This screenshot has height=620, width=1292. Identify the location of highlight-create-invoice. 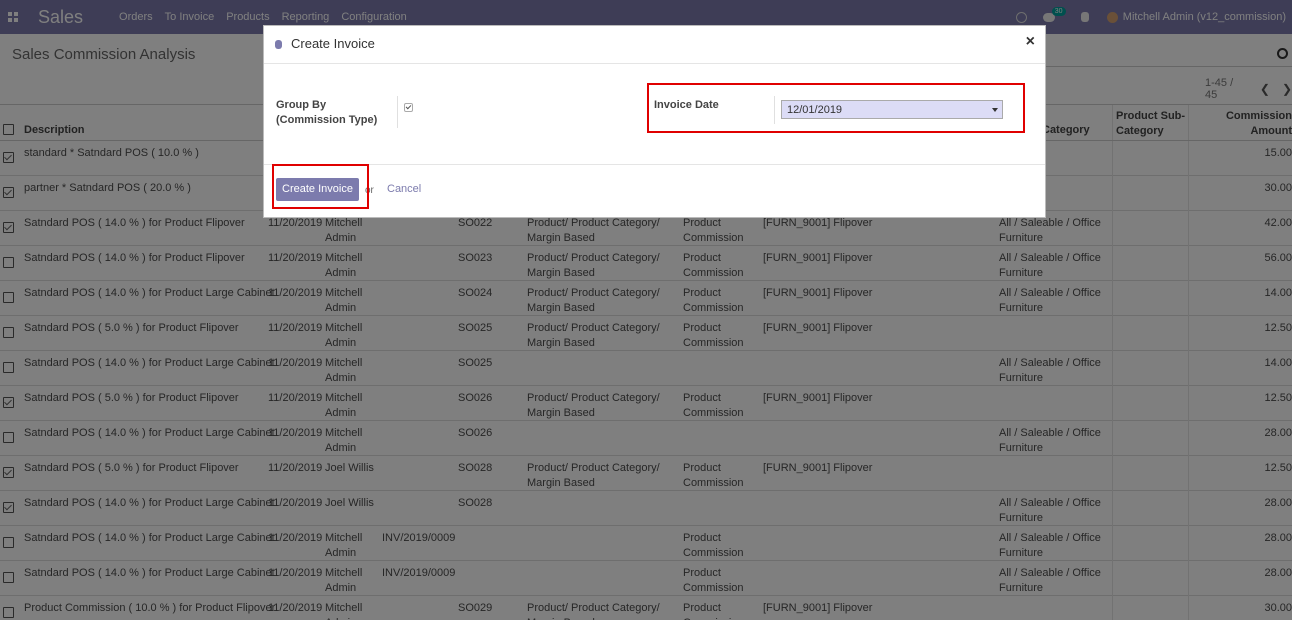
(320, 186).